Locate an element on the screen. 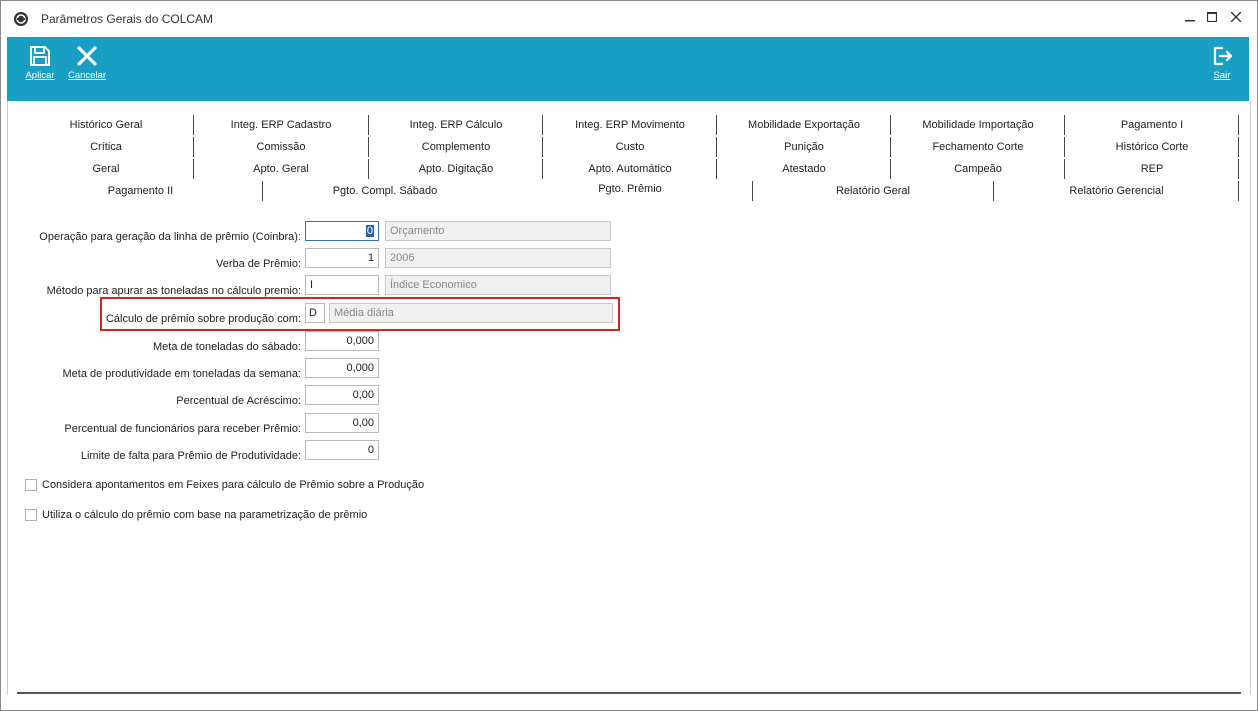 This screenshot has height=711, width=1258. tab-pgto-compl-sabado: Pgto. Compl. Sábado is located at coordinates (385, 191).